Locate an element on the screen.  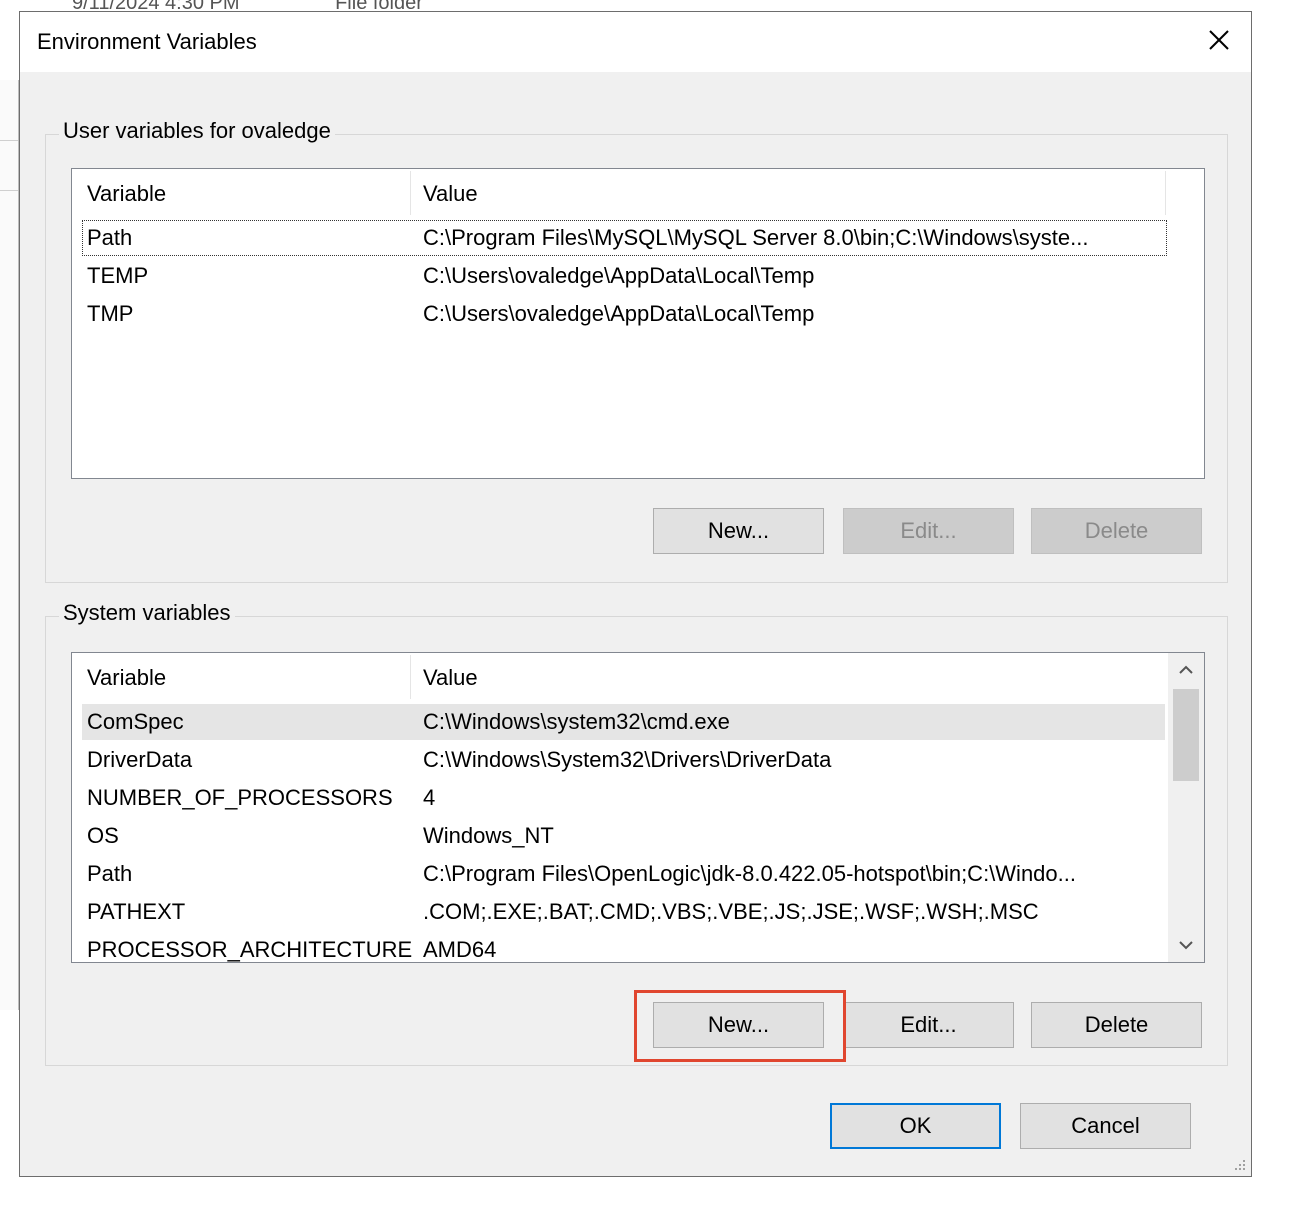
variable-value: 4 is located at coordinates (429, 797).